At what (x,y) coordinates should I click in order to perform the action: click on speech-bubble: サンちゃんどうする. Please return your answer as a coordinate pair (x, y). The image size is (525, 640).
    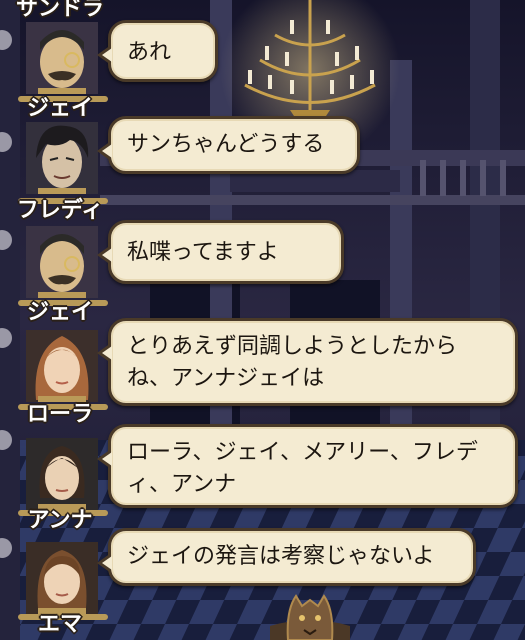
    Looking at the image, I should click on (228, 145).